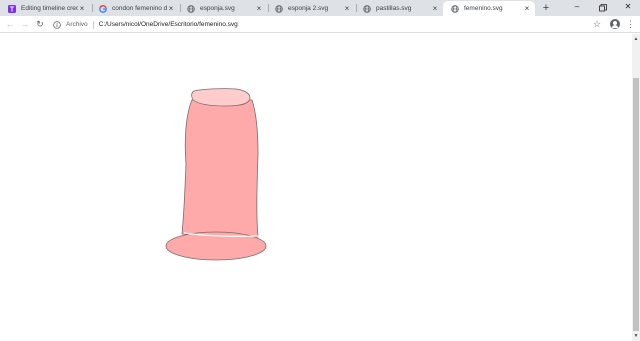 The height and width of the screenshot is (341, 640). I want to click on google-g-icon, so click(103, 8).